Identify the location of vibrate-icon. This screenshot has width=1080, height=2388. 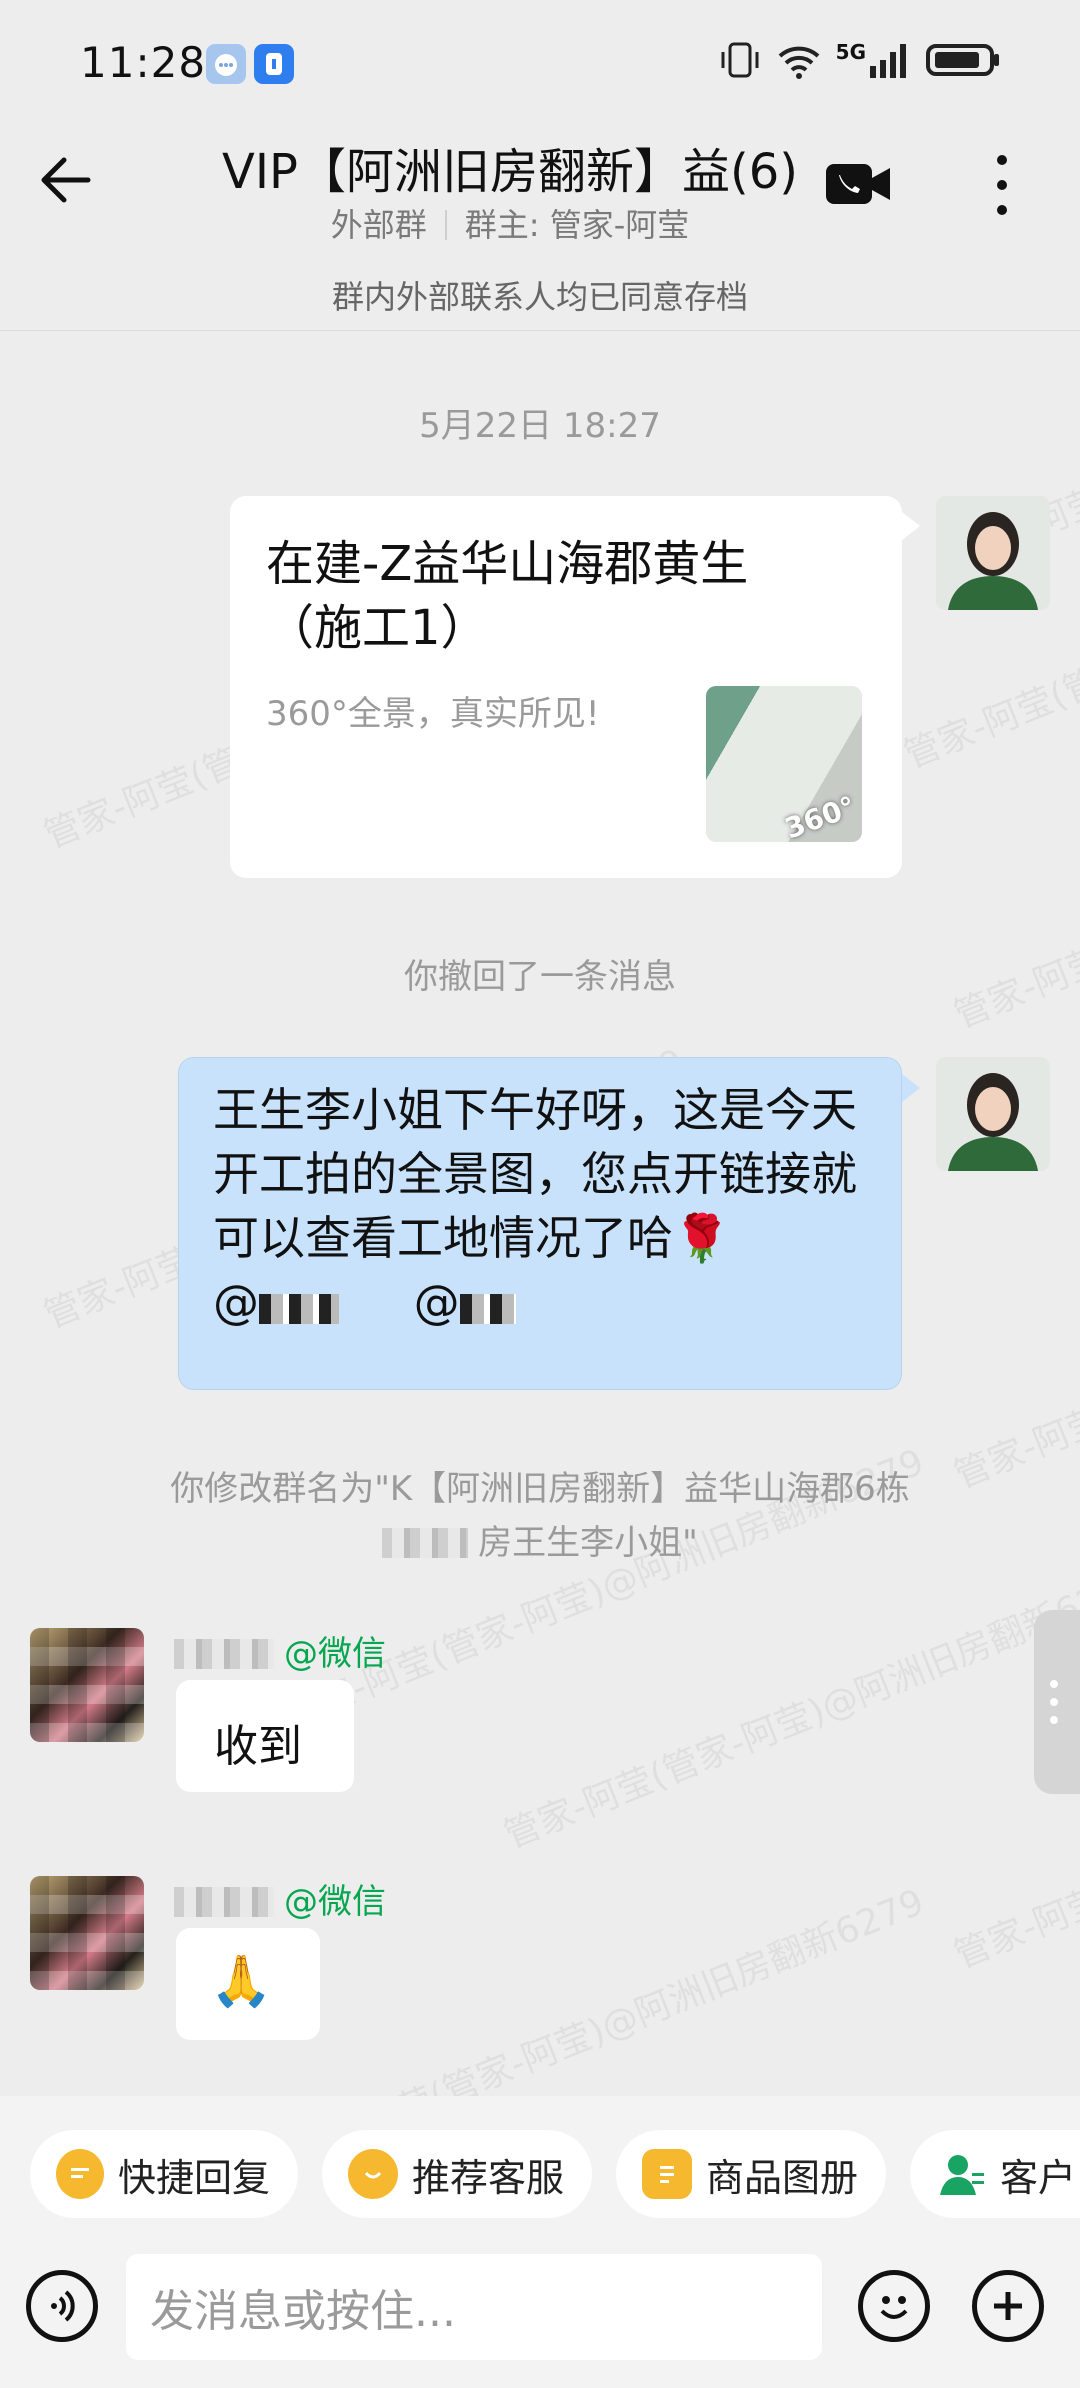
(740, 60).